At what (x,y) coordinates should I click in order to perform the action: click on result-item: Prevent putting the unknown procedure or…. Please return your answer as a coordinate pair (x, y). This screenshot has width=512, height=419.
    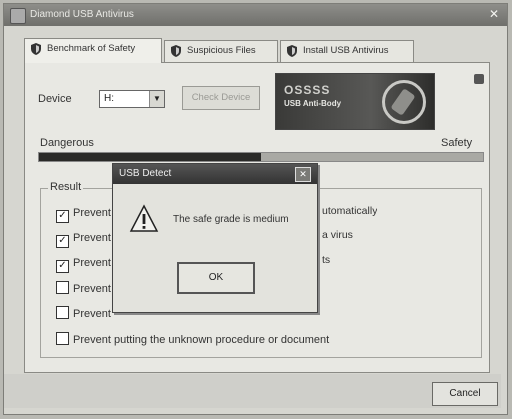
    Looking at the image, I should click on (192, 340).